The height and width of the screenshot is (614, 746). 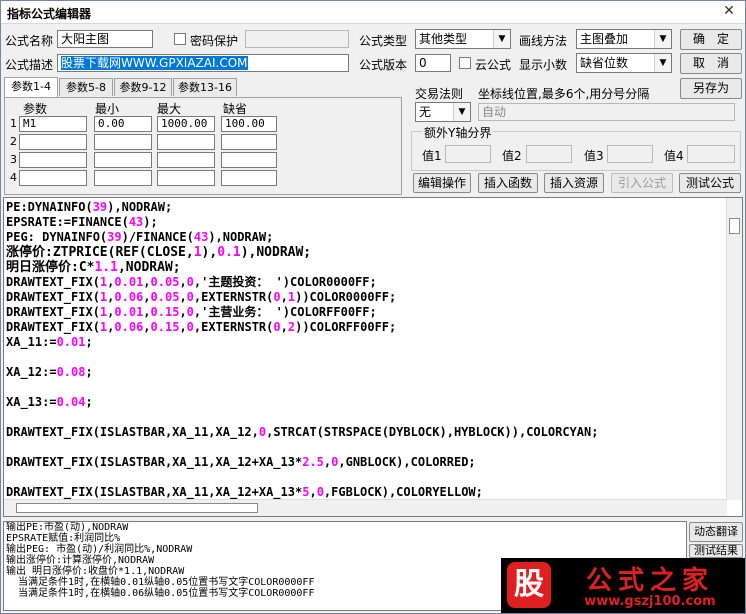 What do you see at coordinates (734, 349) in the screenshot?
I see `vertical-scrollbar` at bounding box center [734, 349].